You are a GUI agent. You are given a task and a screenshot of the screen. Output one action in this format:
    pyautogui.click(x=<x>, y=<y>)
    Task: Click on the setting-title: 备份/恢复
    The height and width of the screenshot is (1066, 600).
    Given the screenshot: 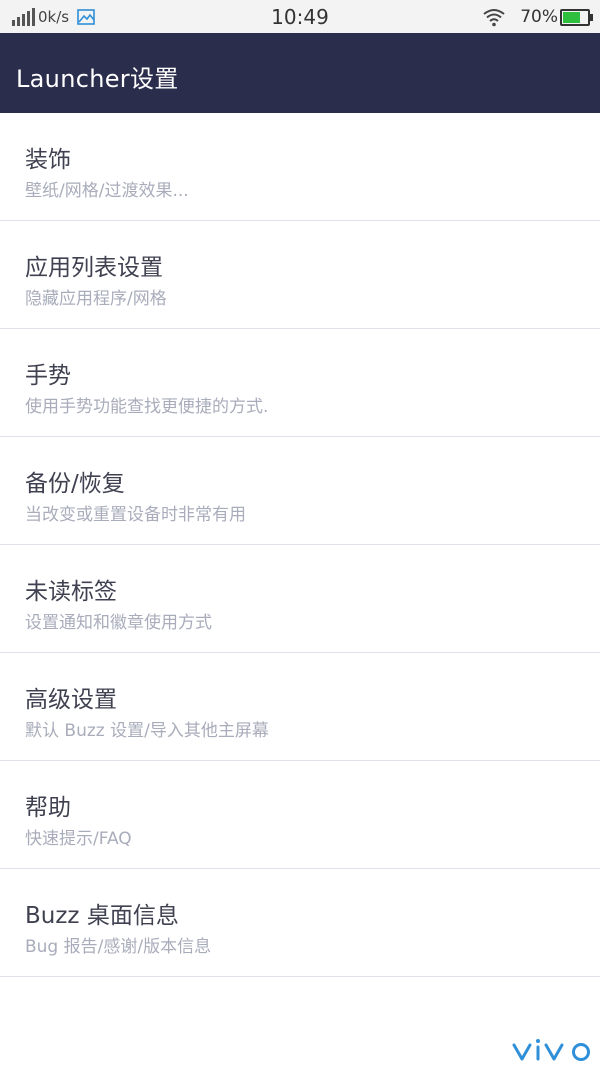 What is the action you would take?
    pyautogui.click(x=75, y=484)
    